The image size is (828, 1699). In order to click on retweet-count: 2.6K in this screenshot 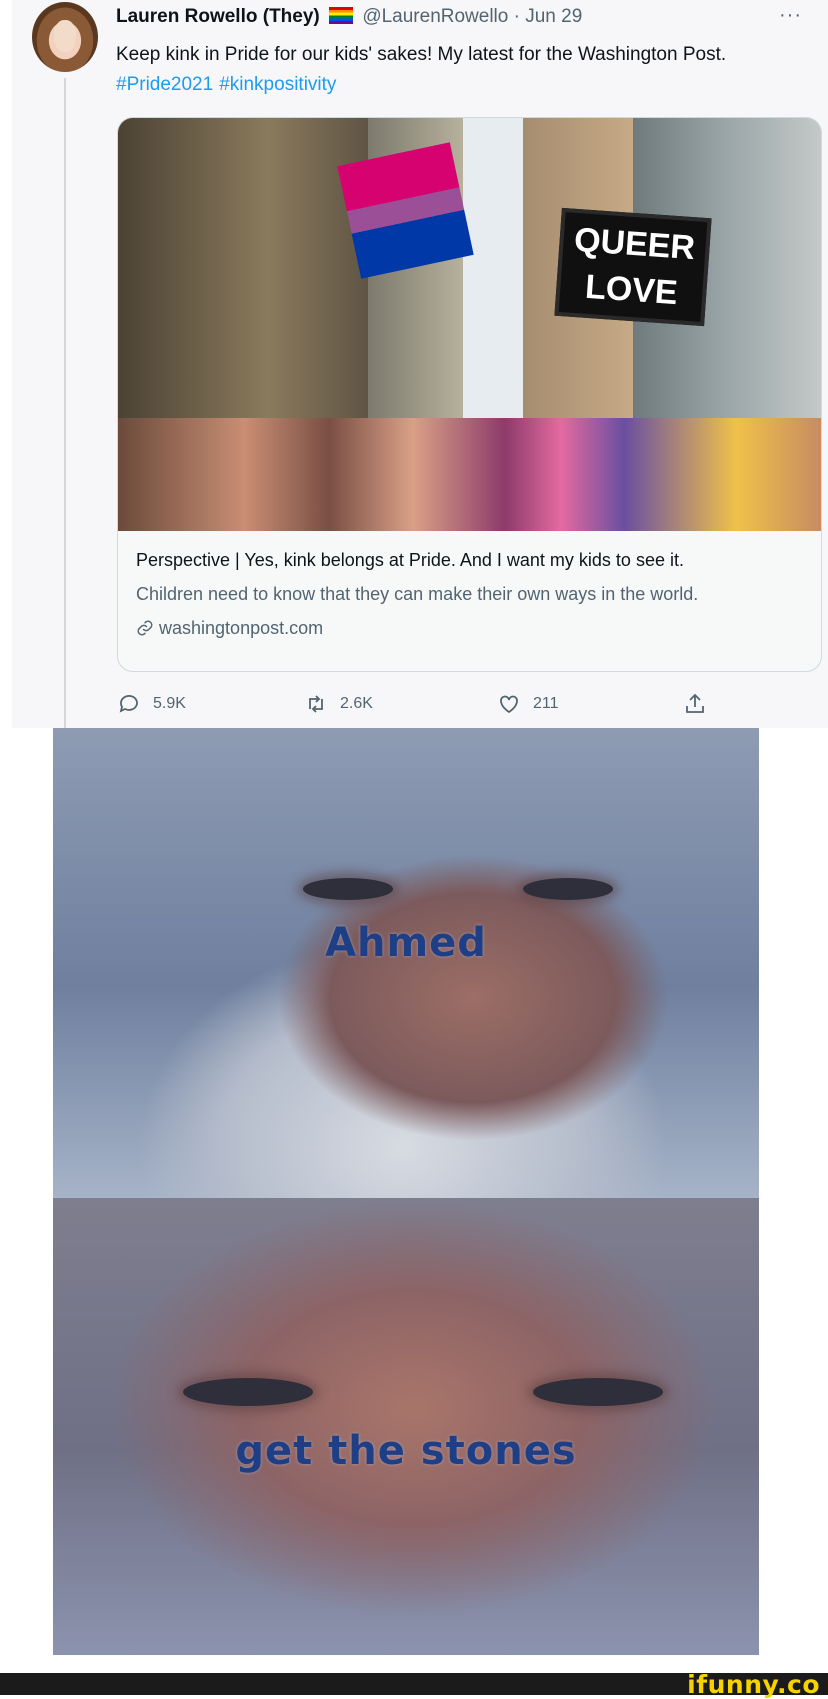, I will do `click(356, 703)`.